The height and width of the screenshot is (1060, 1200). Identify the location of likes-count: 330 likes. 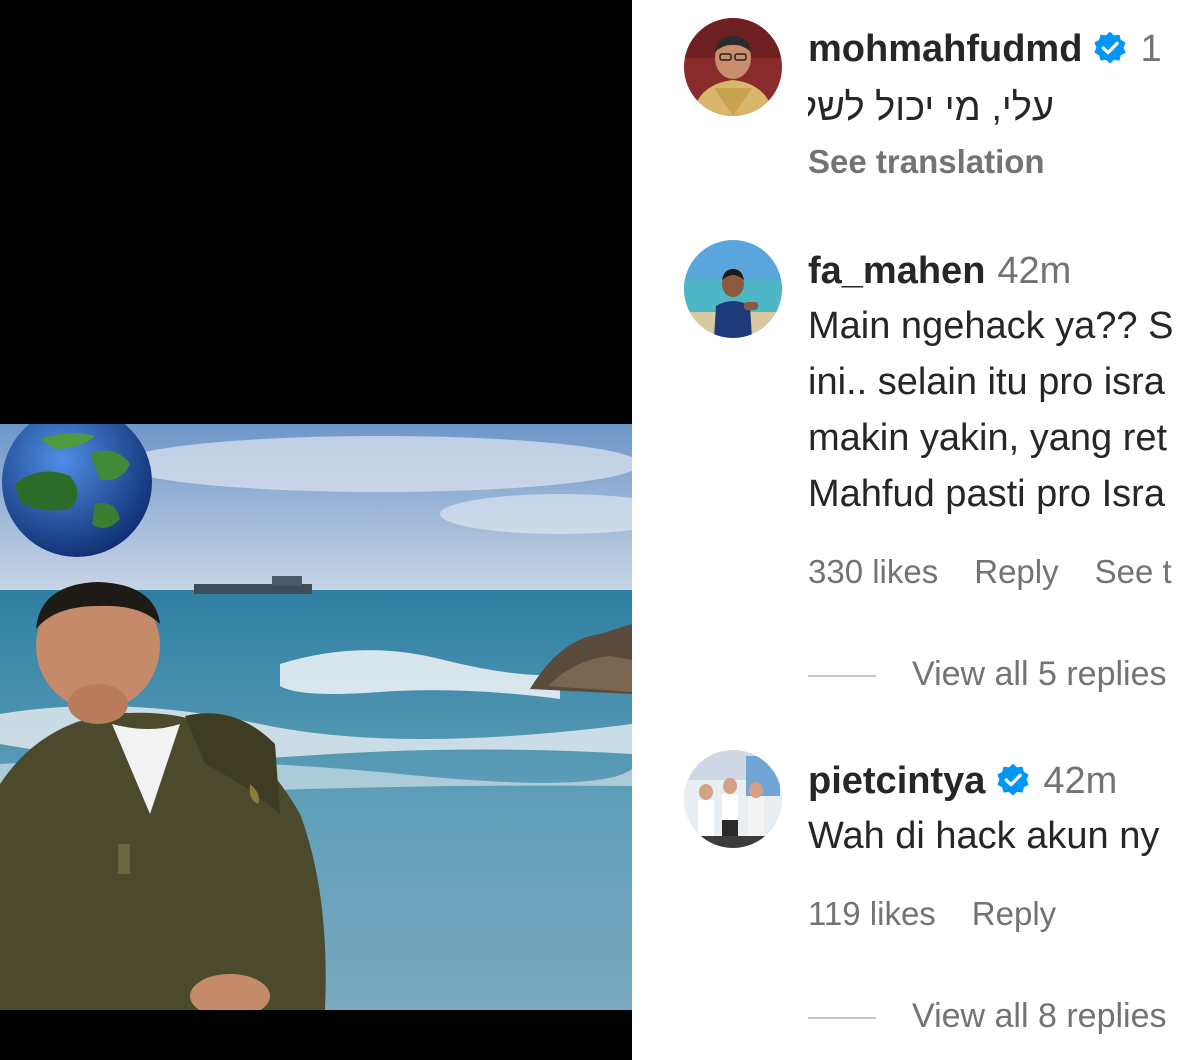
(873, 571).